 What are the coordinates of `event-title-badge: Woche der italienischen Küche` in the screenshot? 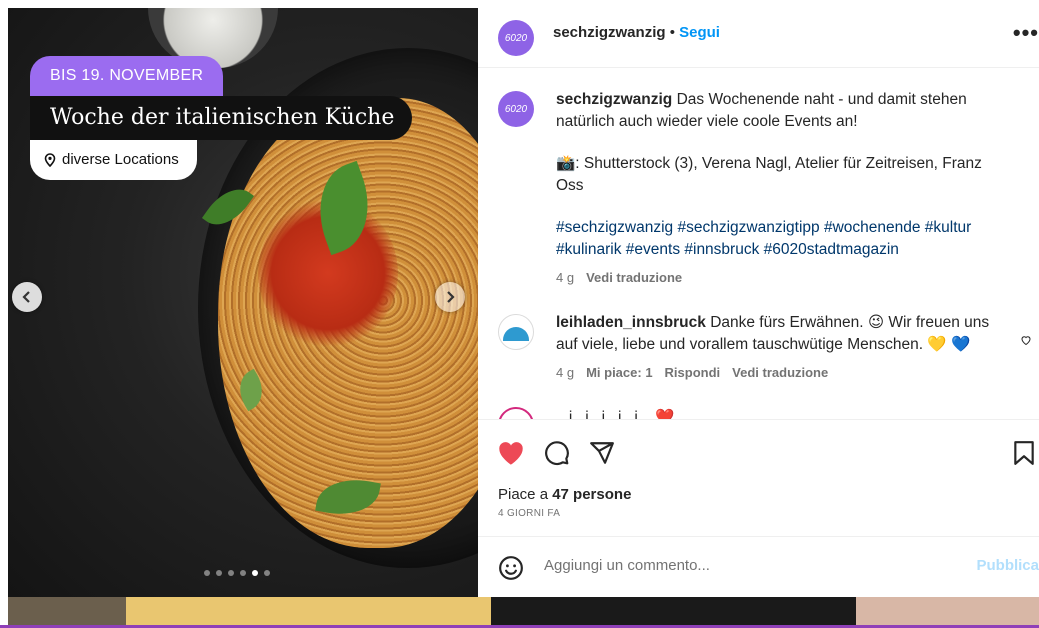 It's located at (221, 118).